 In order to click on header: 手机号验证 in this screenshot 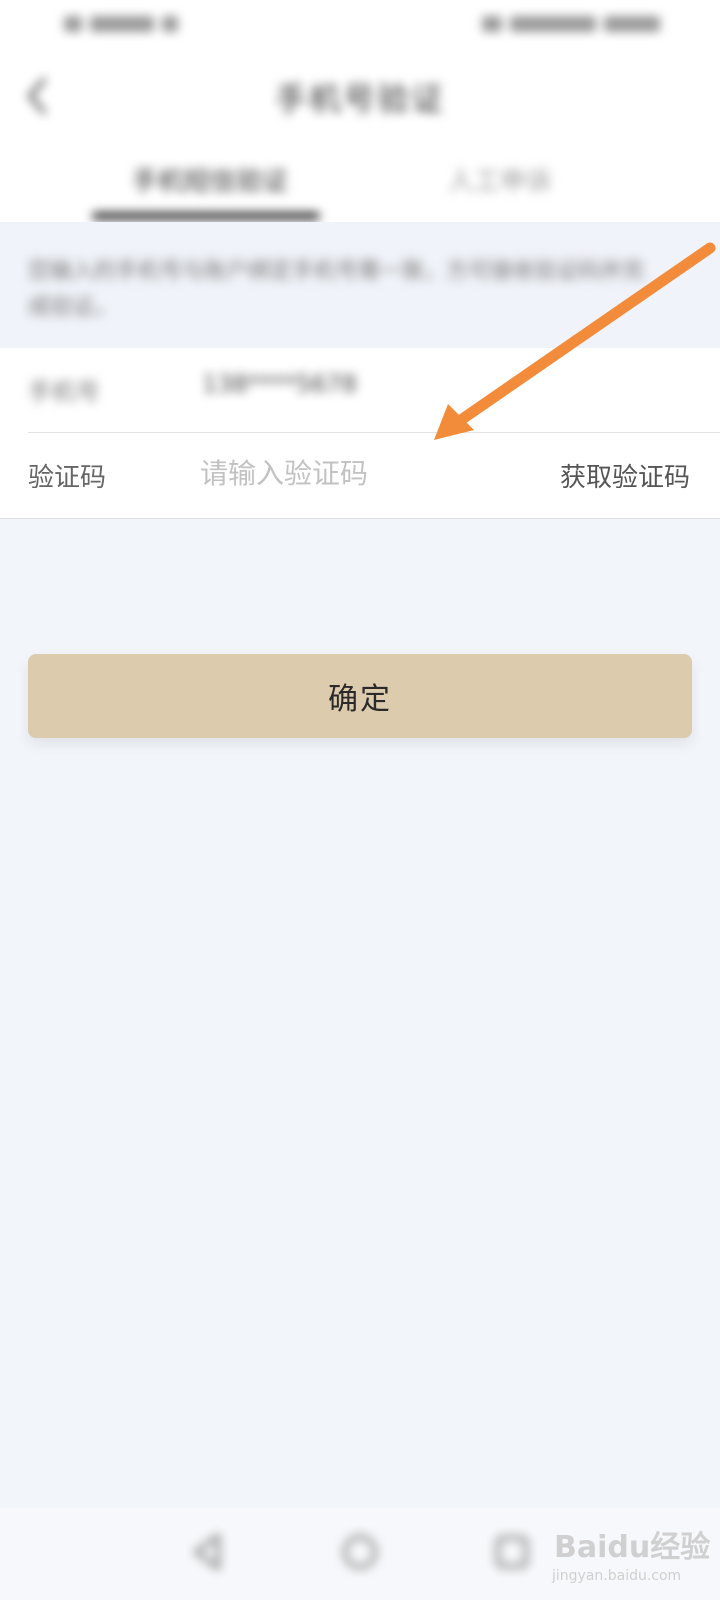, I will do `click(360, 95)`.